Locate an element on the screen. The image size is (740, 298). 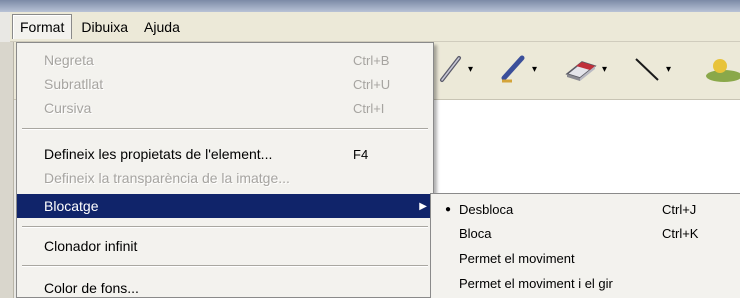
fill-tool-button is located at coordinates (721, 69).